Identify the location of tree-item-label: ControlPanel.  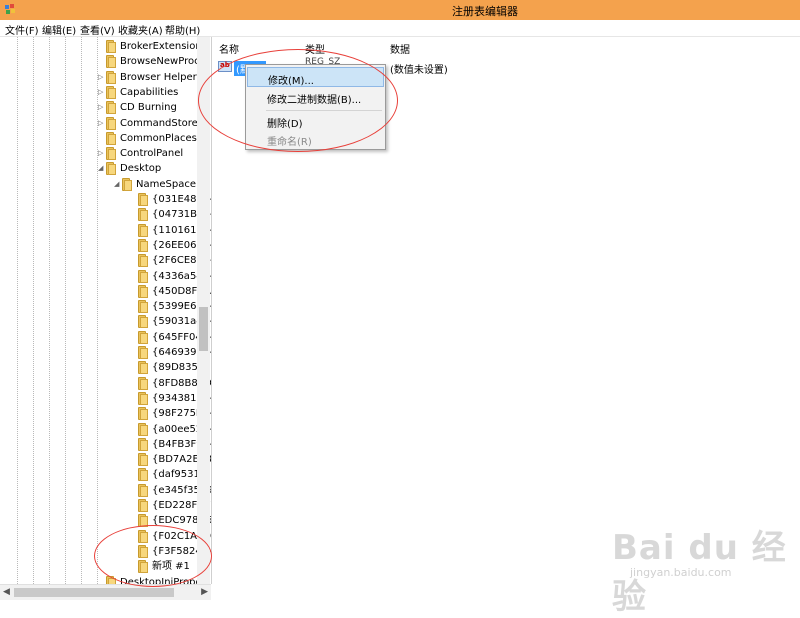
(152, 154).